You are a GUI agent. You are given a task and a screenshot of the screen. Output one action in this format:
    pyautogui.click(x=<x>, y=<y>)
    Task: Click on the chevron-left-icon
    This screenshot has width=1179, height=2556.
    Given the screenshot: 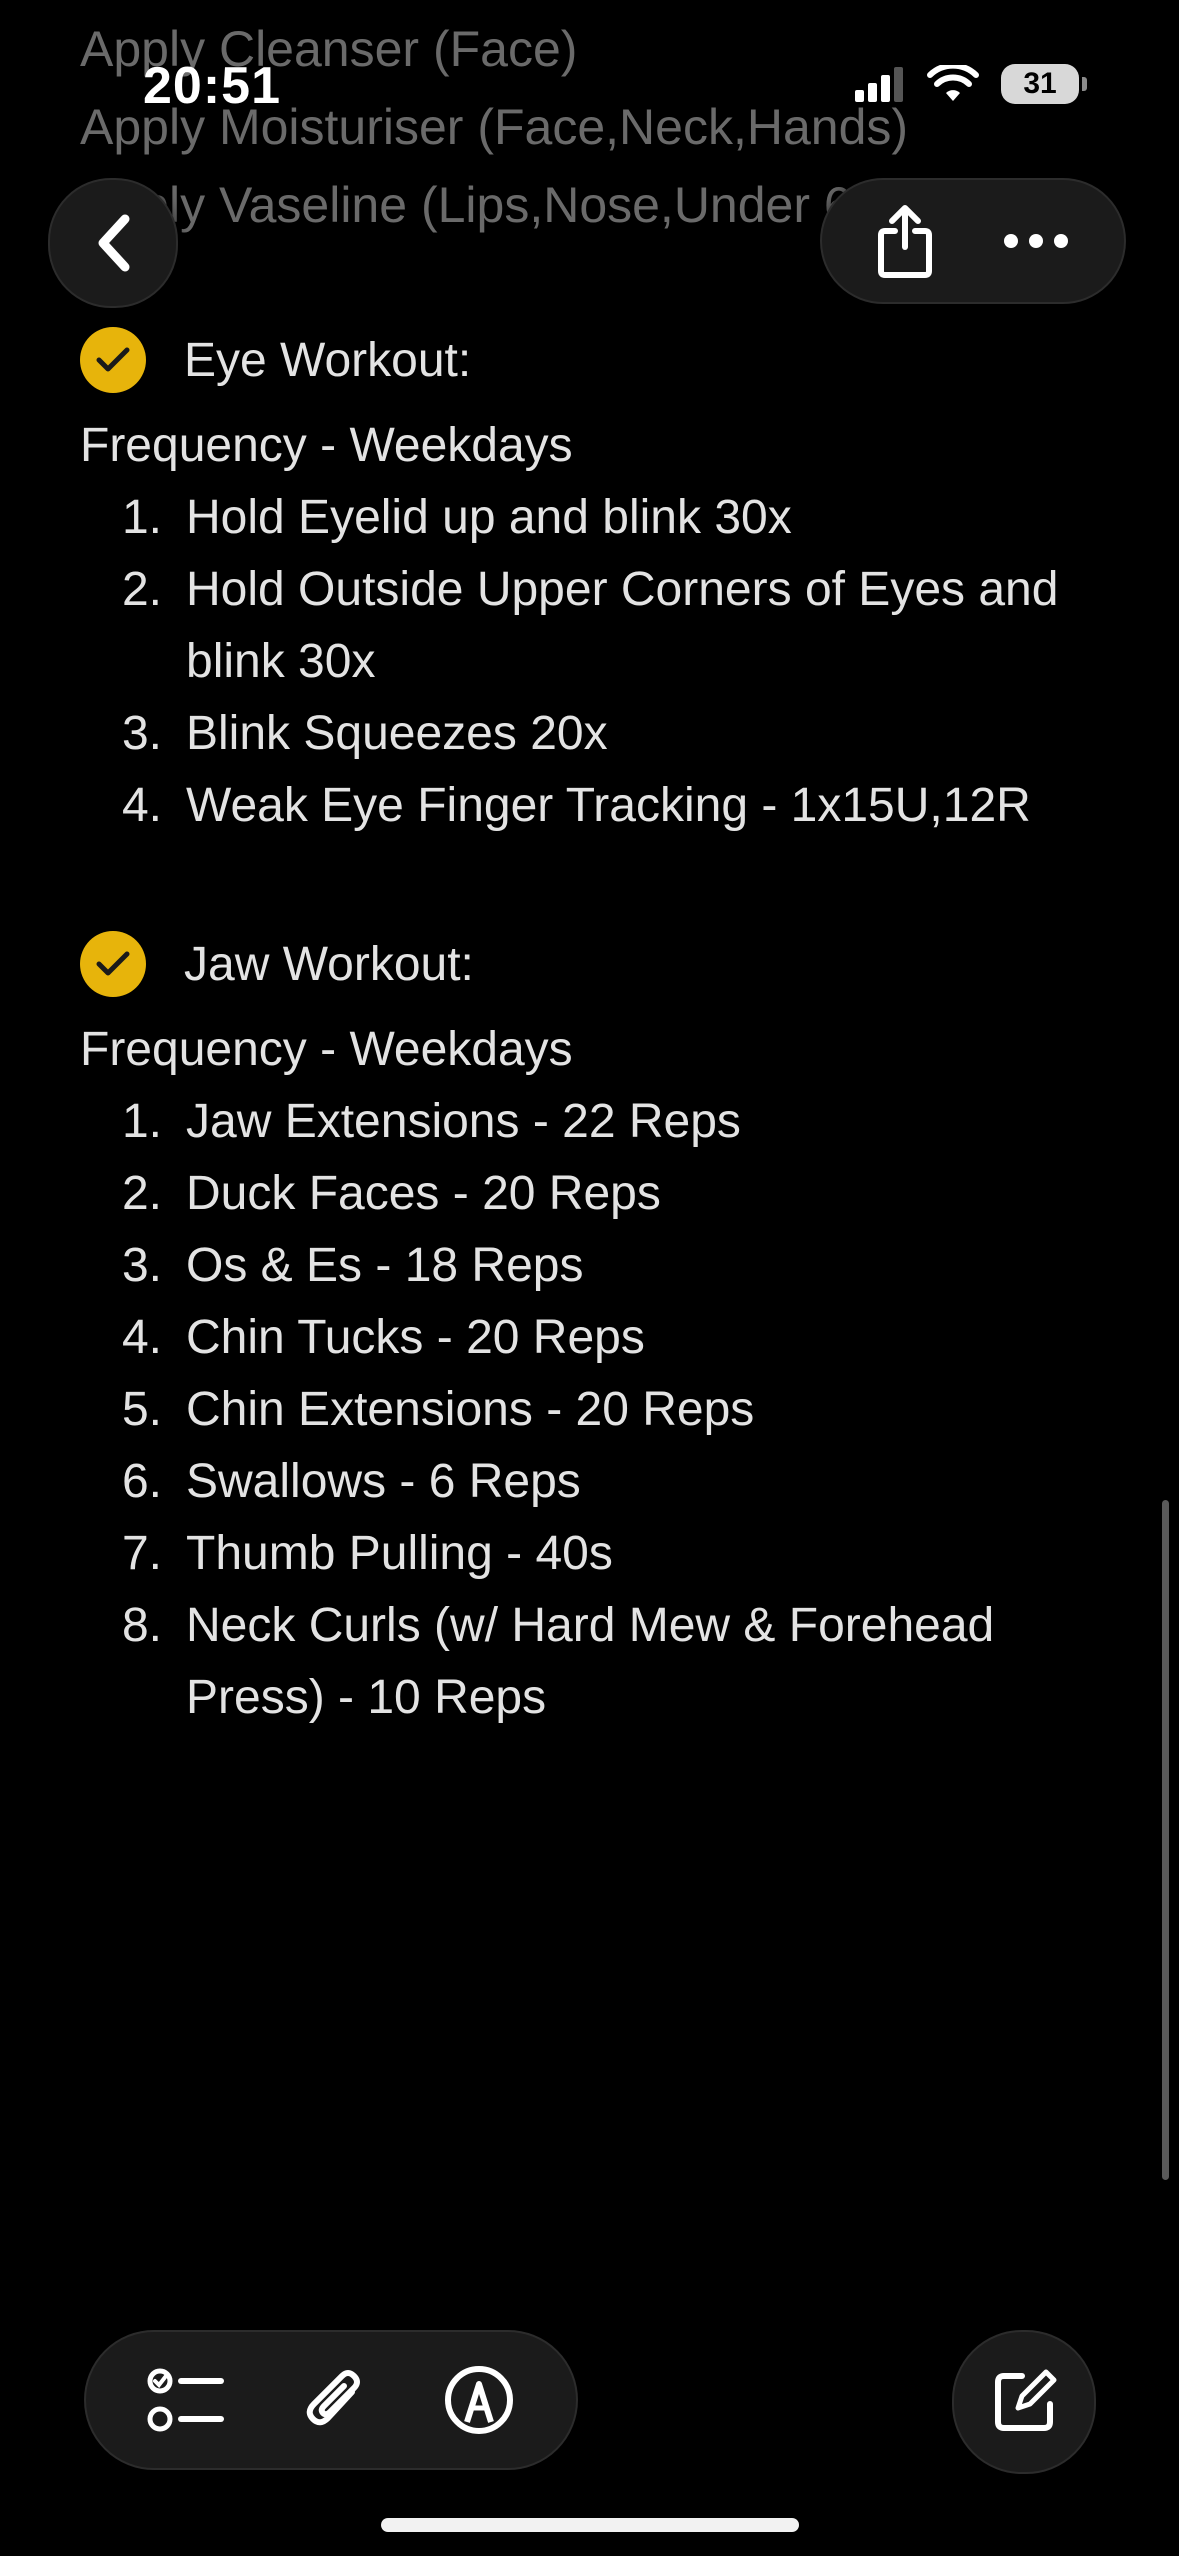 What is the action you would take?
    pyautogui.click(x=114, y=243)
    